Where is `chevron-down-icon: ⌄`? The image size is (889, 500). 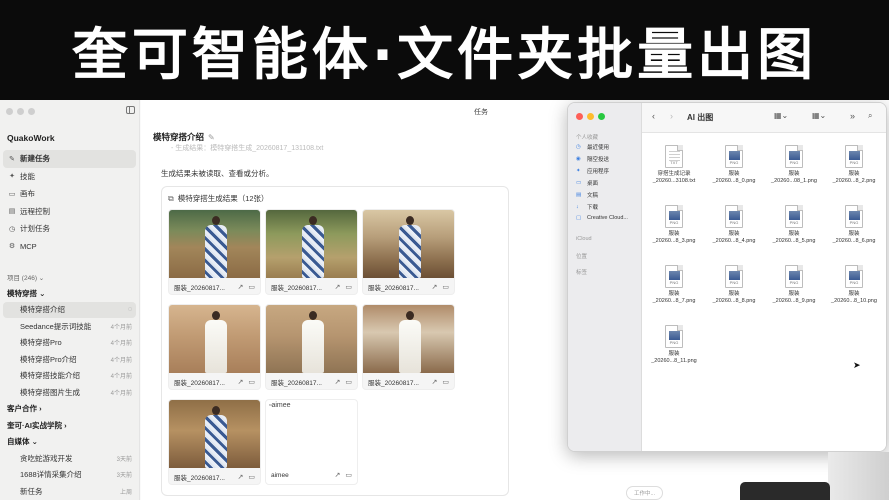
chevron-down-icon: ⌄ is located at coordinates (41, 278).